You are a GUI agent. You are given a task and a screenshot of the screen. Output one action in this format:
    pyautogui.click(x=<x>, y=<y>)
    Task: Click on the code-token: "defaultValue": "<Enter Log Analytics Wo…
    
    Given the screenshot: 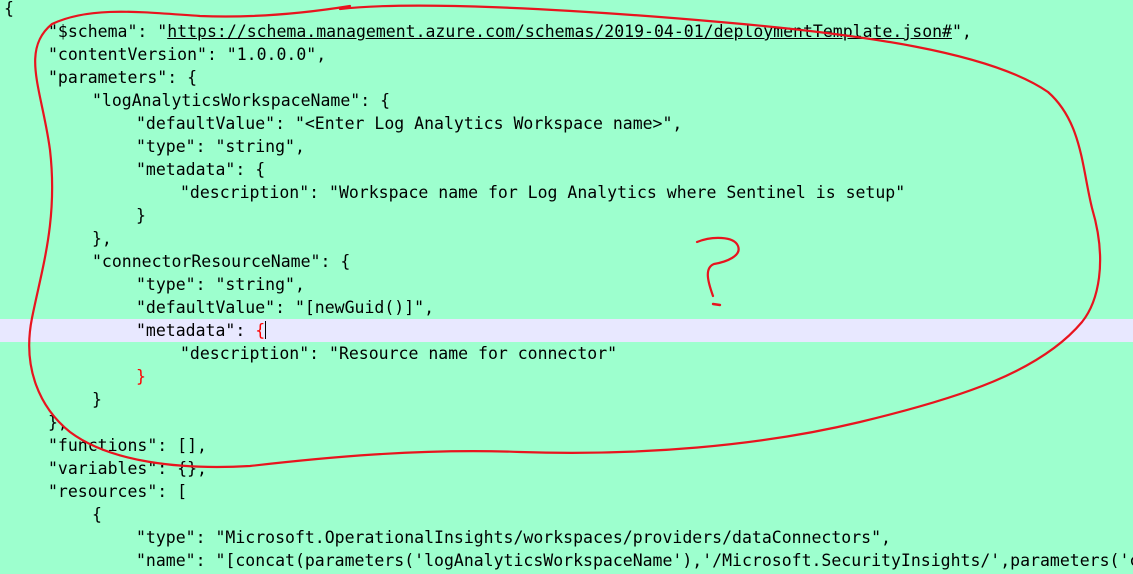 What is the action you would take?
    pyautogui.click(x=409, y=123)
    